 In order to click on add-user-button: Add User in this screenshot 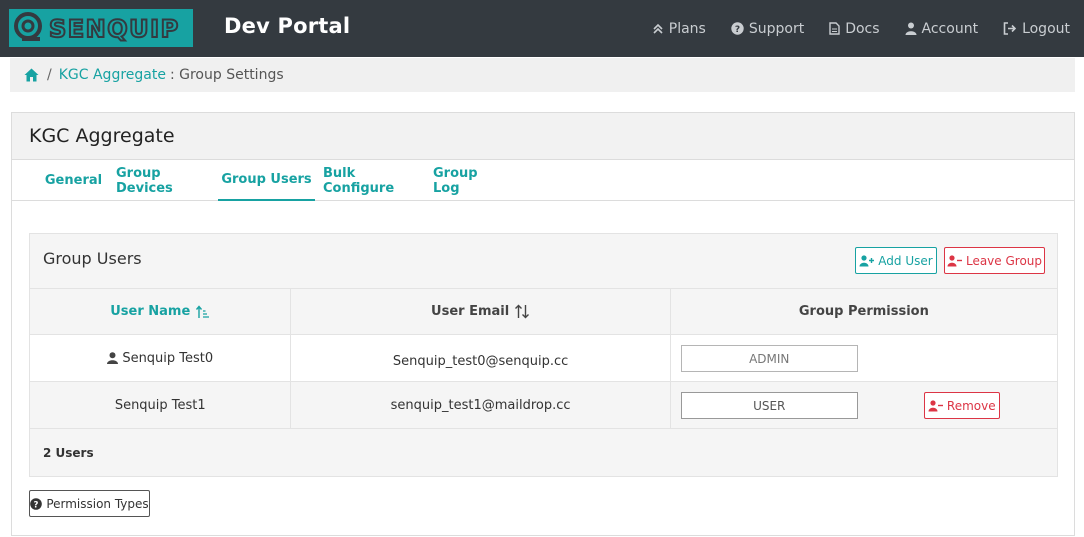, I will do `click(896, 260)`.